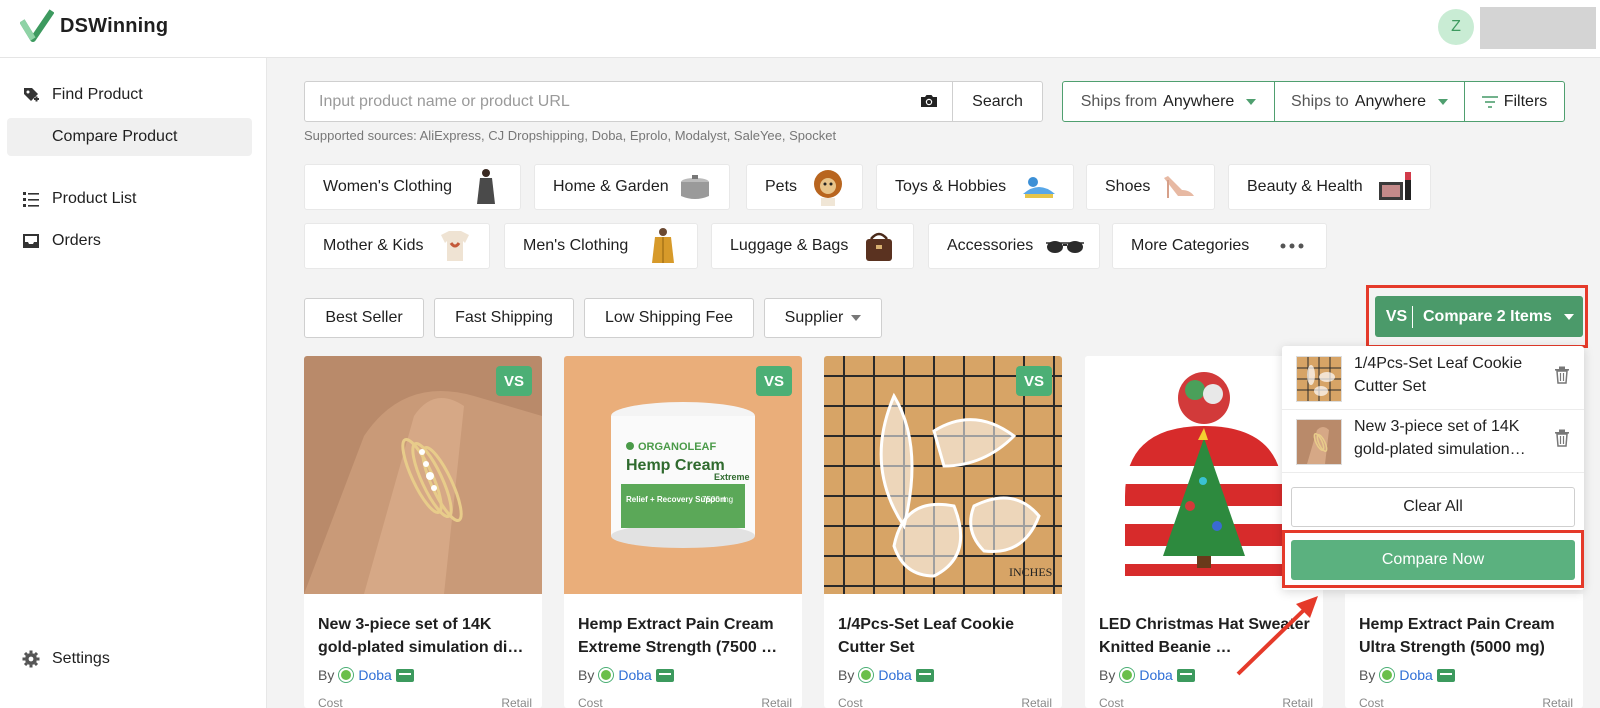 This screenshot has height=708, width=1600. Describe the element at coordinates (94, 26) in the screenshot. I see `app-logo: DSWinning` at that location.